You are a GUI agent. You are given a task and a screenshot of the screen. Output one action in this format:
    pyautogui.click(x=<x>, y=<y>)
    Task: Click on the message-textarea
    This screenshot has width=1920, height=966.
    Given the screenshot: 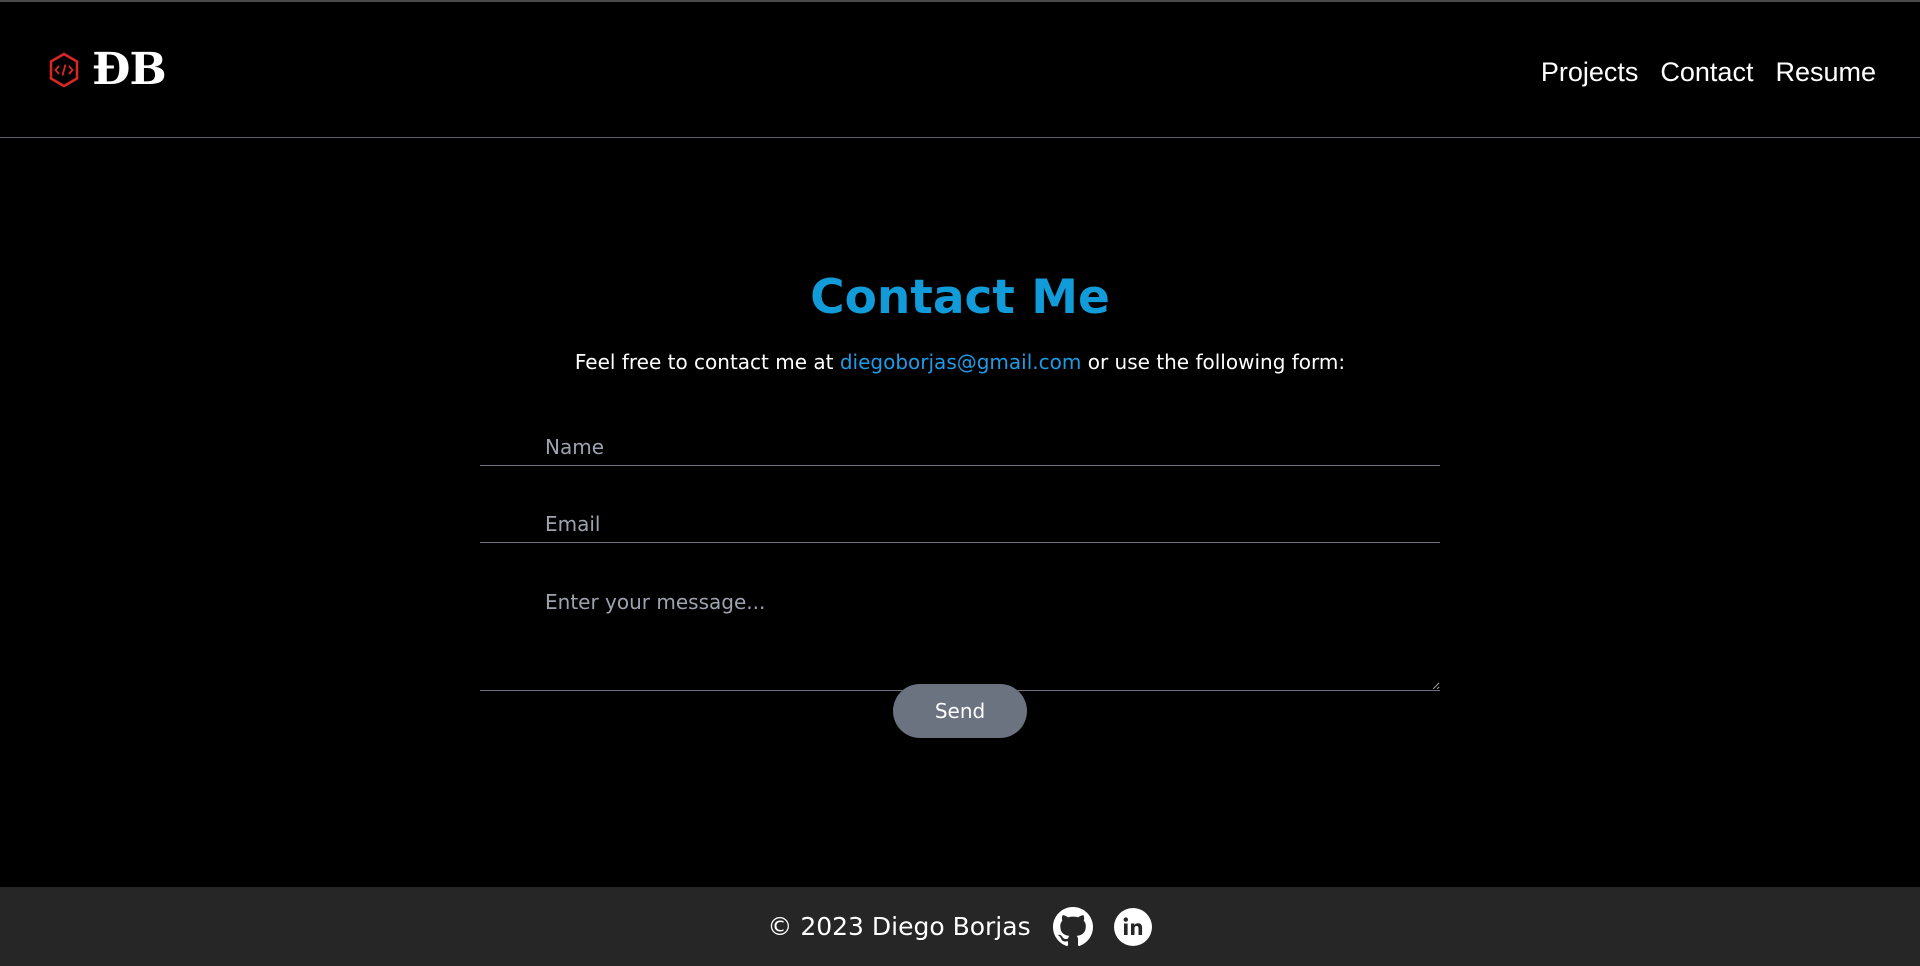 What is the action you would take?
    pyautogui.click(x=960, y=634)
    